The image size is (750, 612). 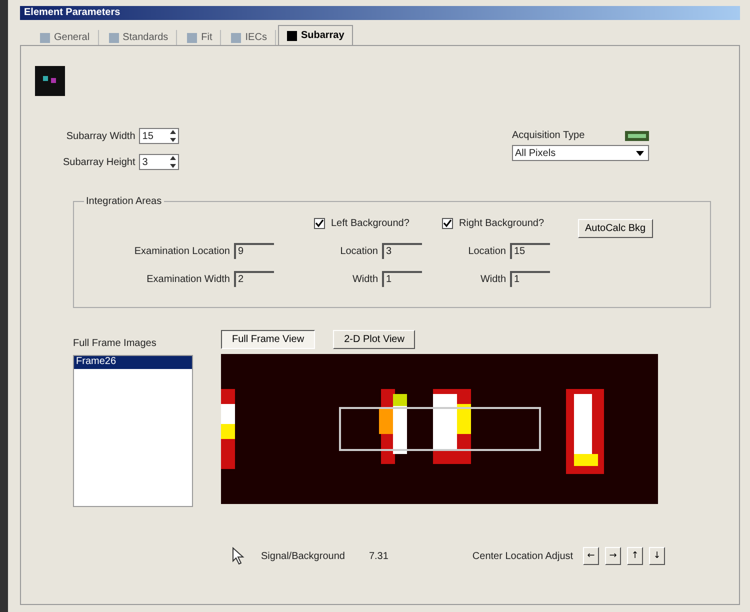 What do you see at coordinates (523, 556) in the screenshot?
I see `adjust-label: Center Location Adjust` at bounding box center [523, 556].